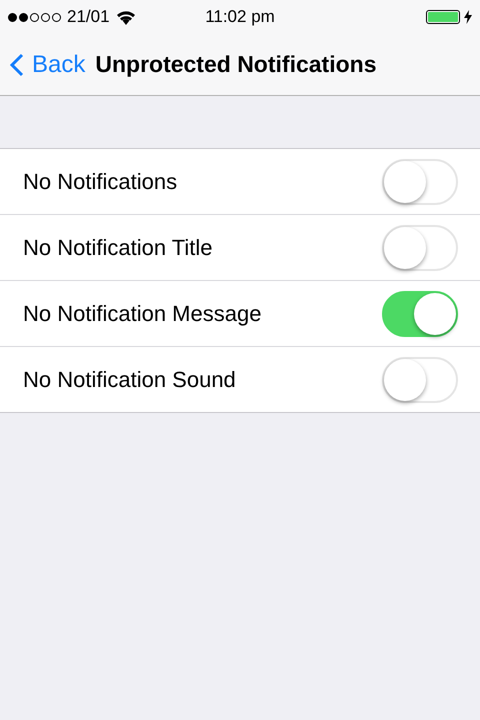 The height and width of the screenshot is (720, 480). What do you see at coordinates (443, 17) in the screenshot?
I see `battery-icon` at bounding box center [443, 17].